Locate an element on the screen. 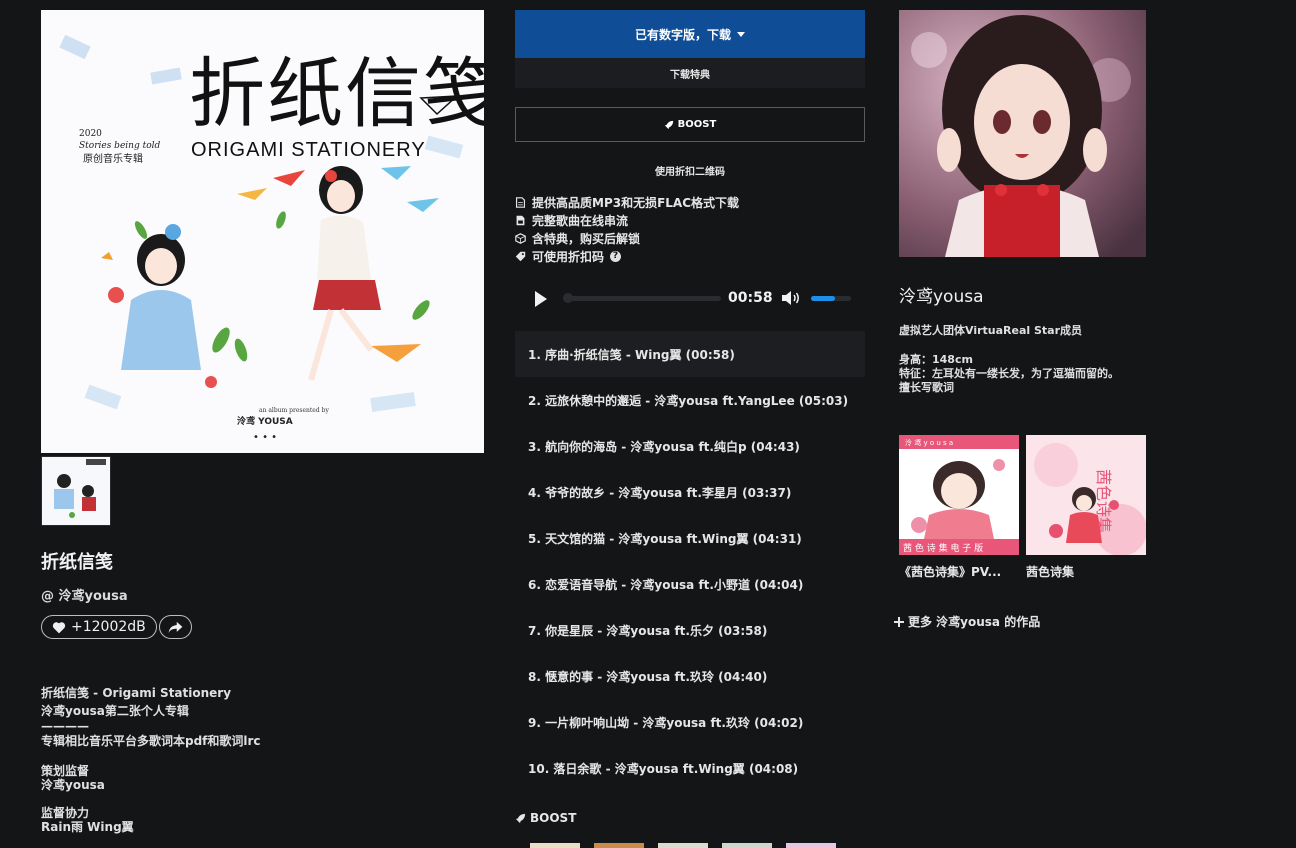 This screenshot has width=1296, height=848. description-line: ———— is located at coordinates (65, 726).